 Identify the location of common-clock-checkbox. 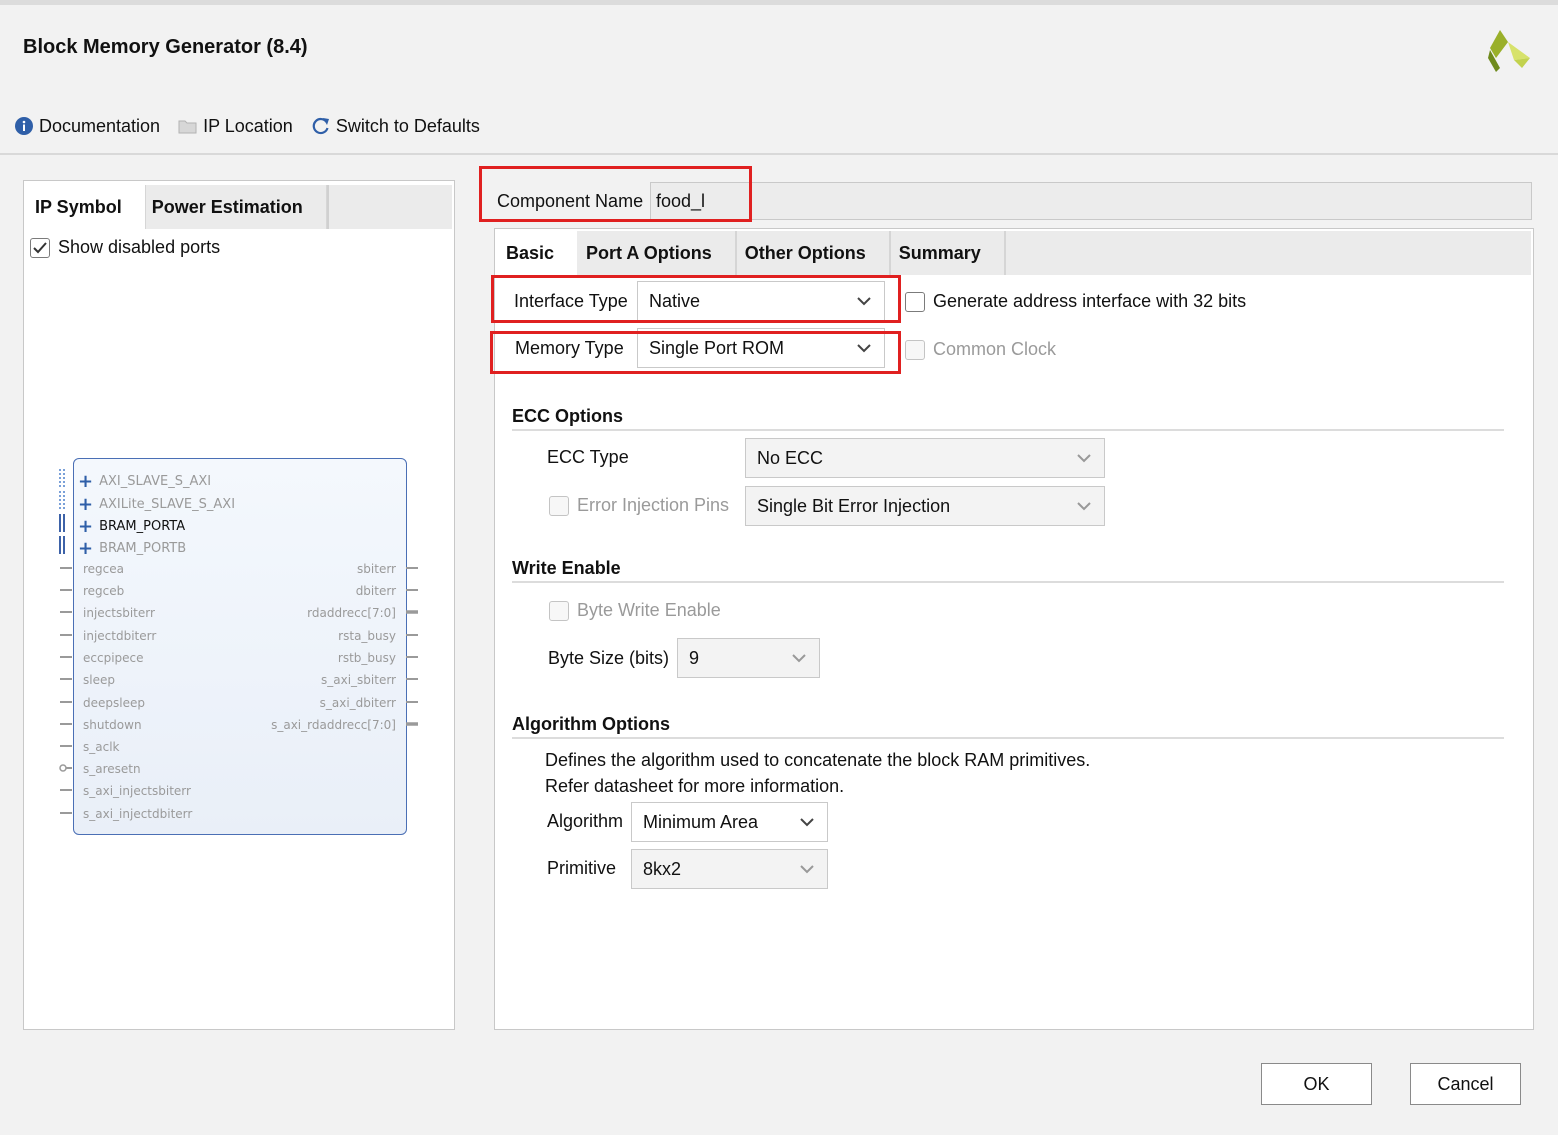
(915, 349).